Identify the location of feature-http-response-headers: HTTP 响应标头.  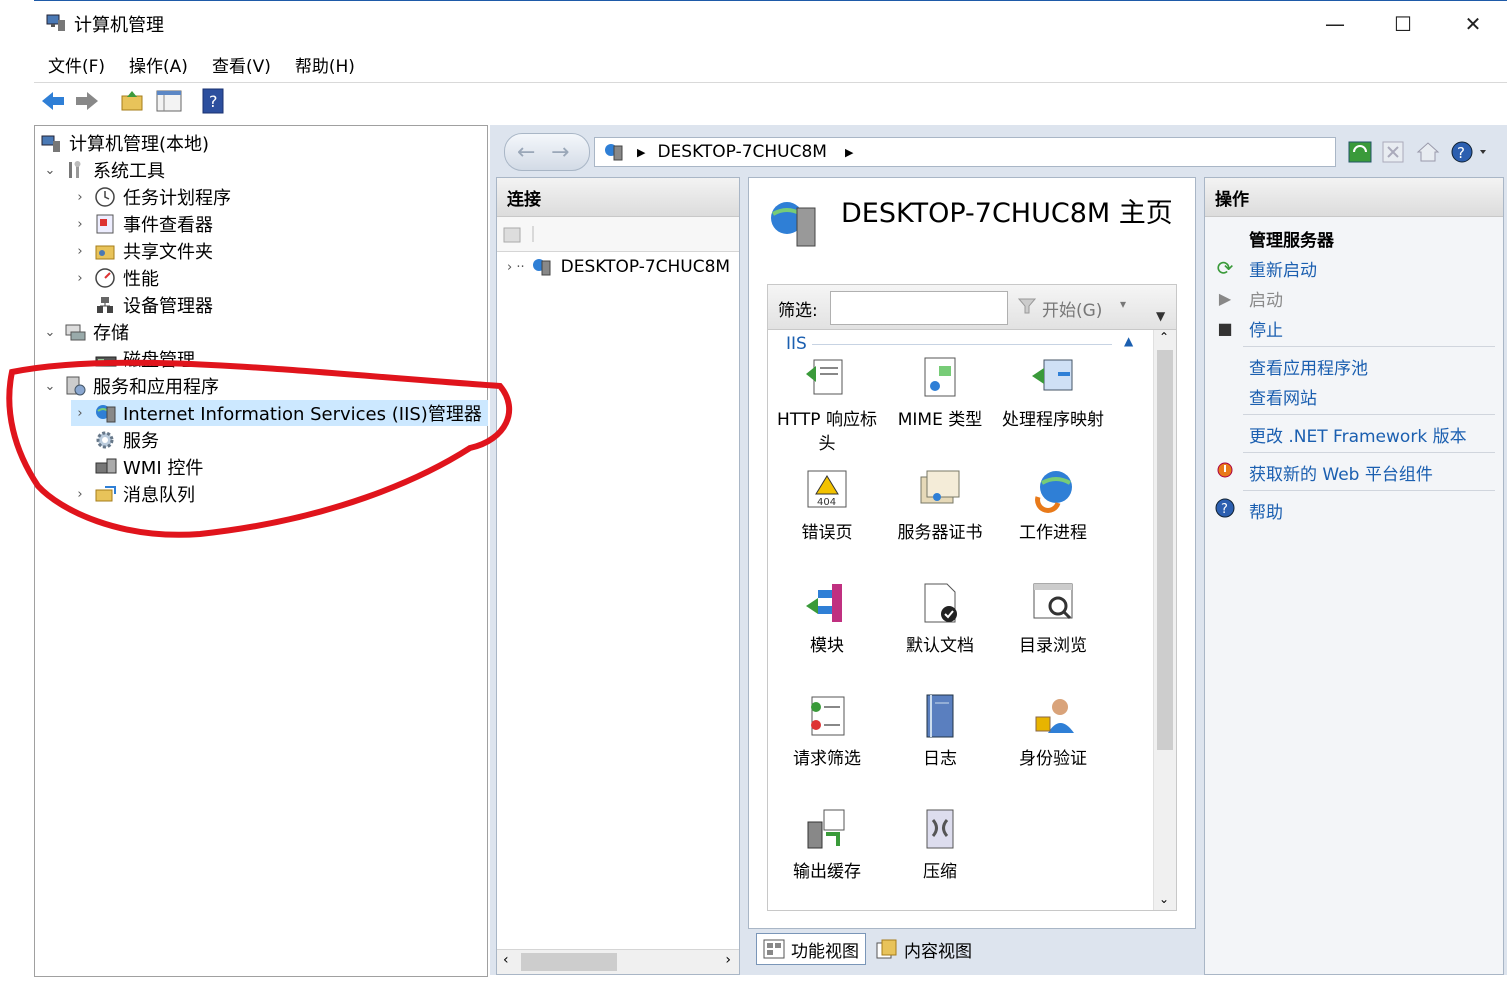
(827, 405).